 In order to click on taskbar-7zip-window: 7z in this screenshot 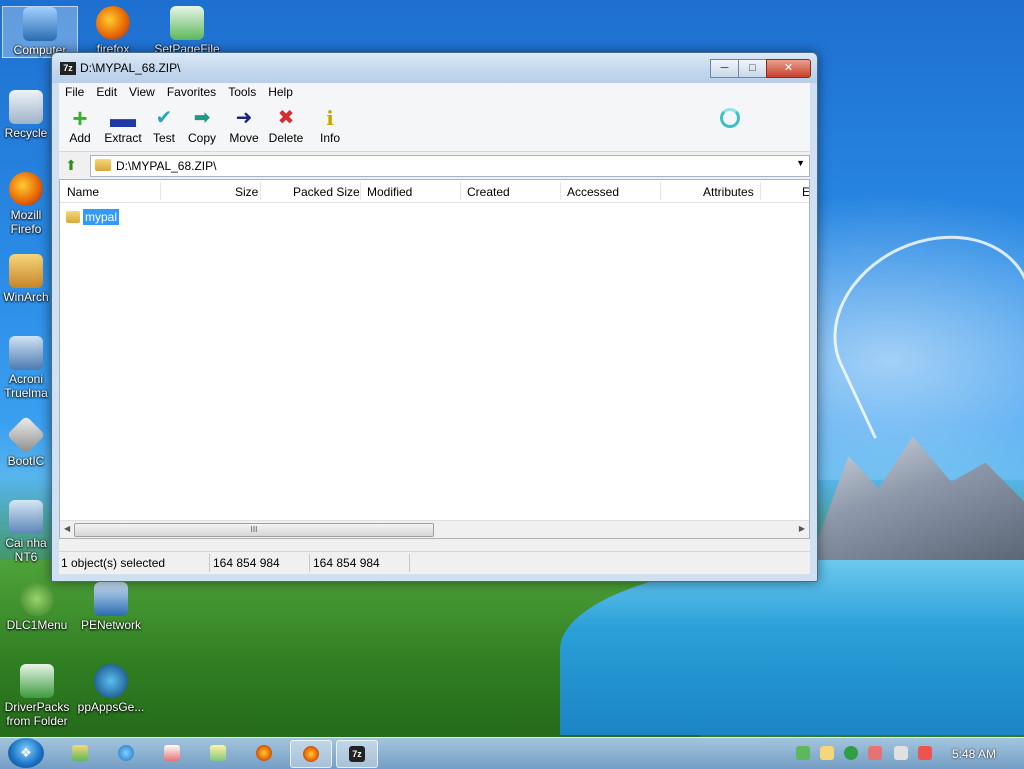, I will do `click(357, 754)`.